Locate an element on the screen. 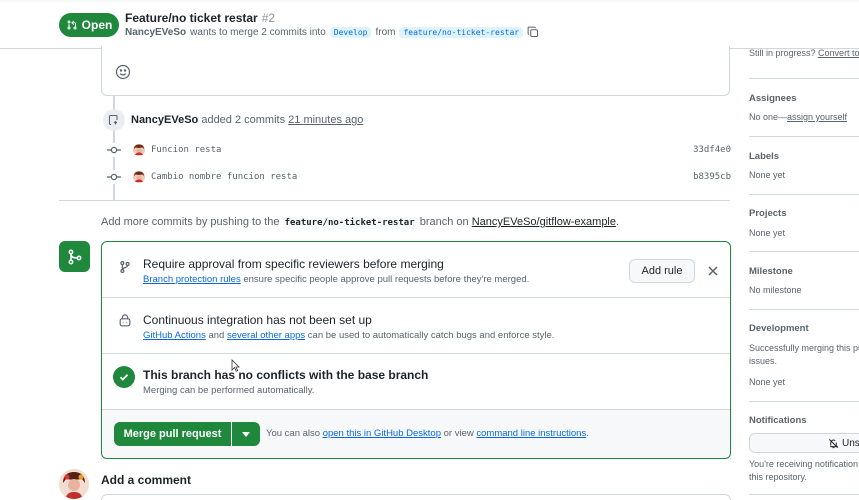 The image size is (859, 500). timeline-separator is located at coordinates (394, 200).